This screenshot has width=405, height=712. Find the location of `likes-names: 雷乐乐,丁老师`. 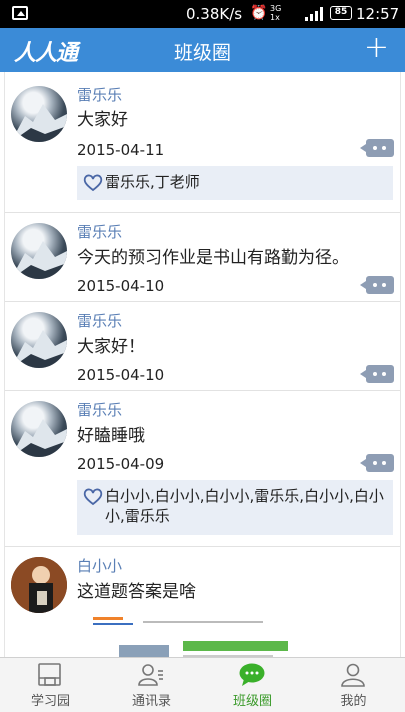

likes-names: 雷乐乐,丁老师 is located at coordinates (152, 182).